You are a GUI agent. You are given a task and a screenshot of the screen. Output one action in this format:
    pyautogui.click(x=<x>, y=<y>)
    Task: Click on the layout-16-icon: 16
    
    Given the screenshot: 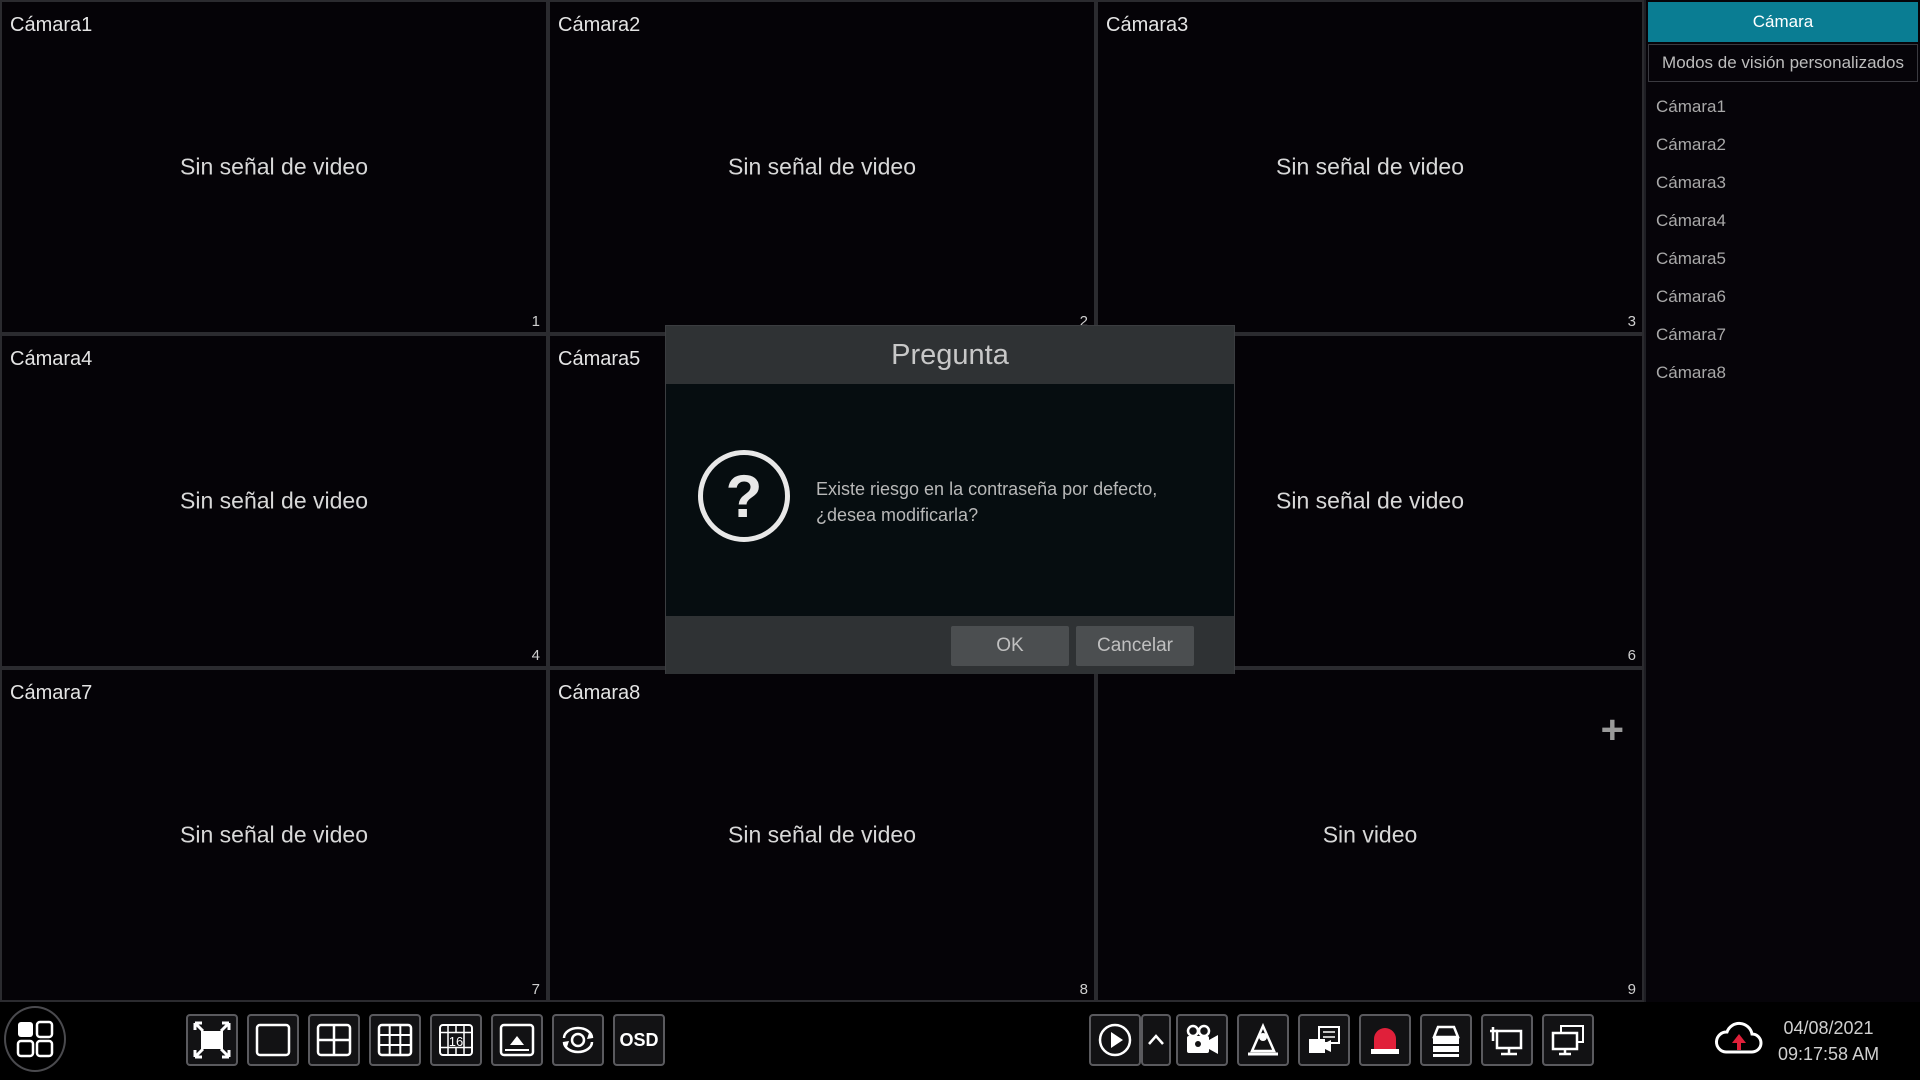 What is the action you would take?
    pyautogui.click(x=456, y=1040)
    